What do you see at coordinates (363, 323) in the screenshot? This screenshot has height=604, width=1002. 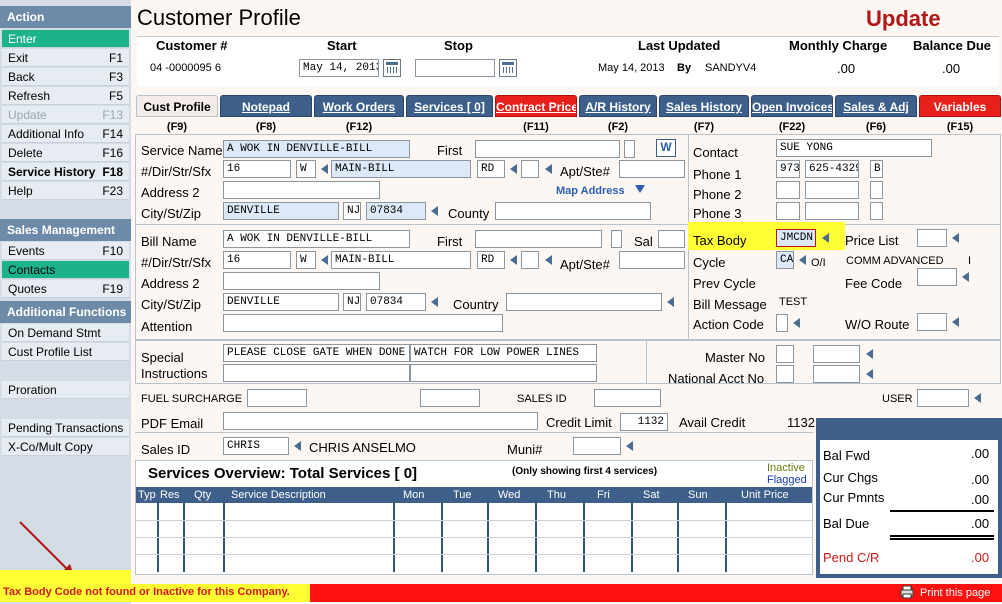 I see `attention-field` at bounding box center [363, 323].